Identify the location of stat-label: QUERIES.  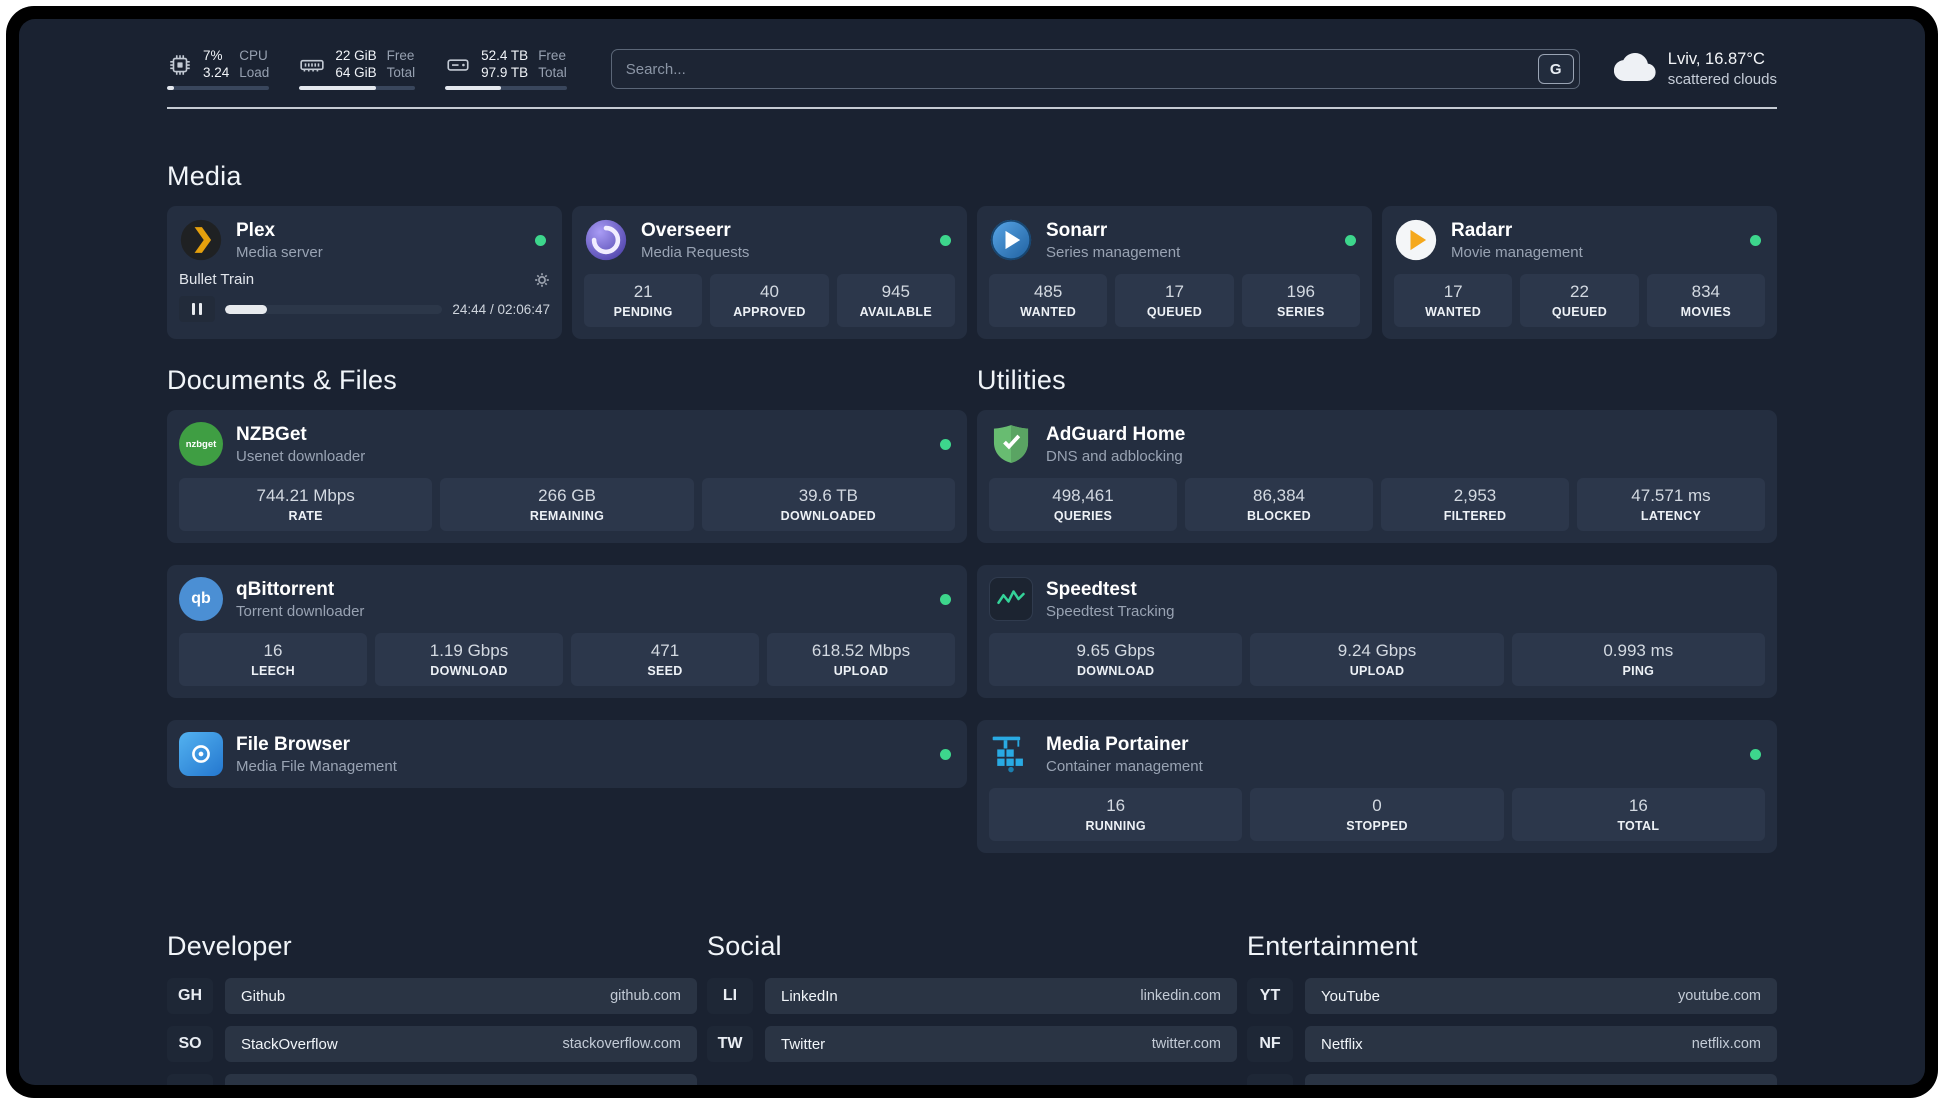
(1083, 516).